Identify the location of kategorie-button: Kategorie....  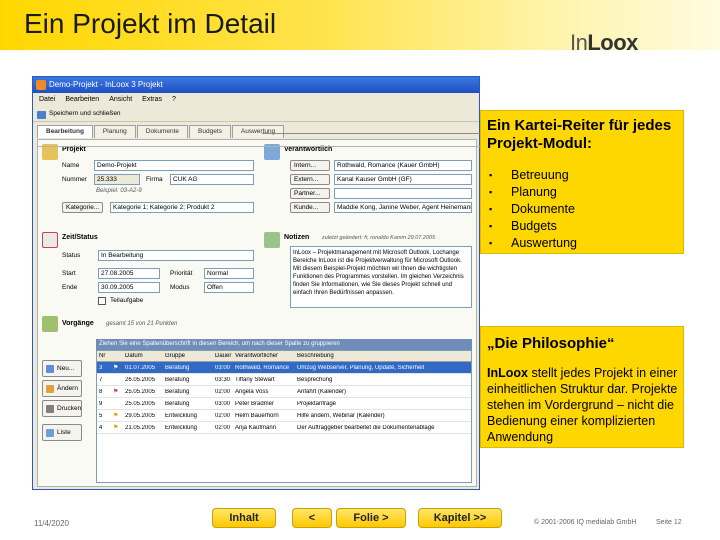
(83, 207).